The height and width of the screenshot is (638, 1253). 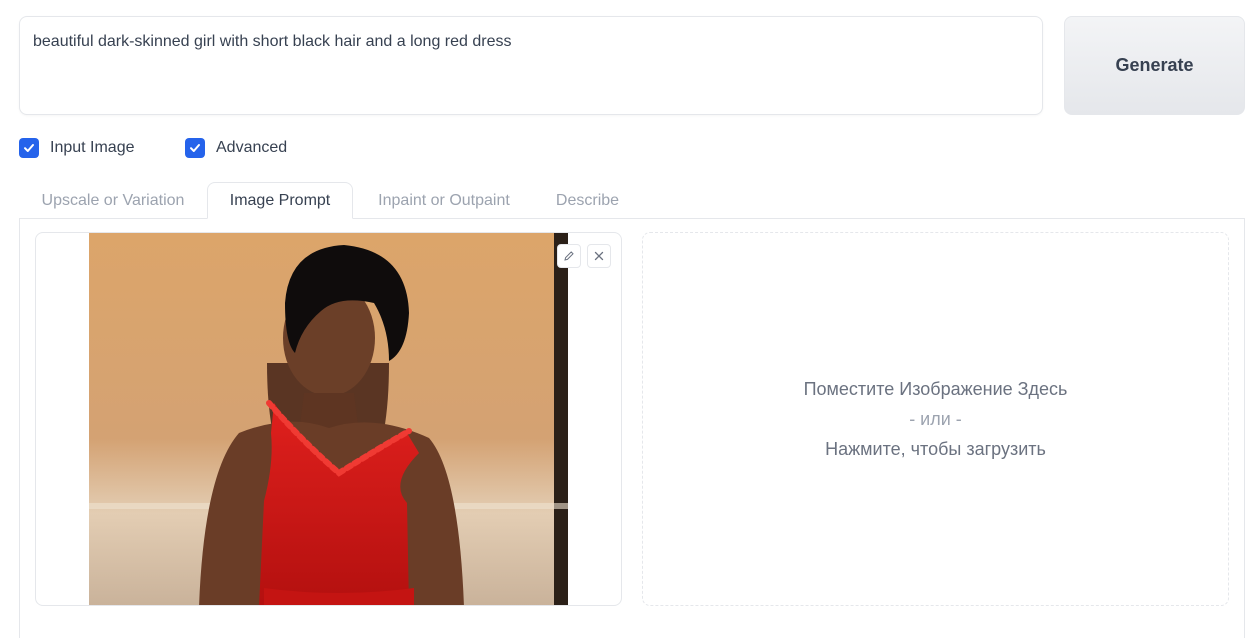 I want to click on tab-image-prompt: Image Prompt, so click(x=280, y=200).